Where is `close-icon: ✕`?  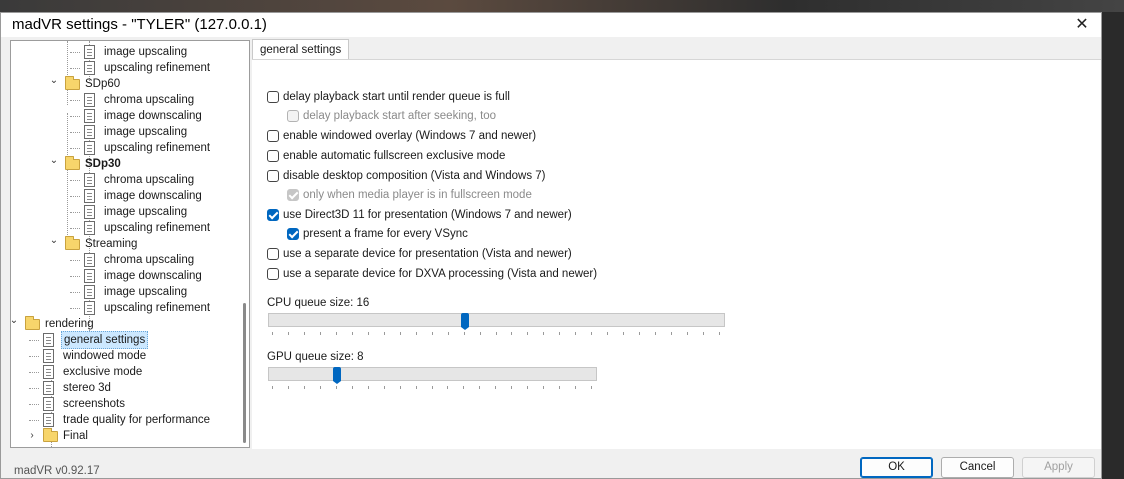
close-icon: ✕ is located at coordinates (1082, 25).